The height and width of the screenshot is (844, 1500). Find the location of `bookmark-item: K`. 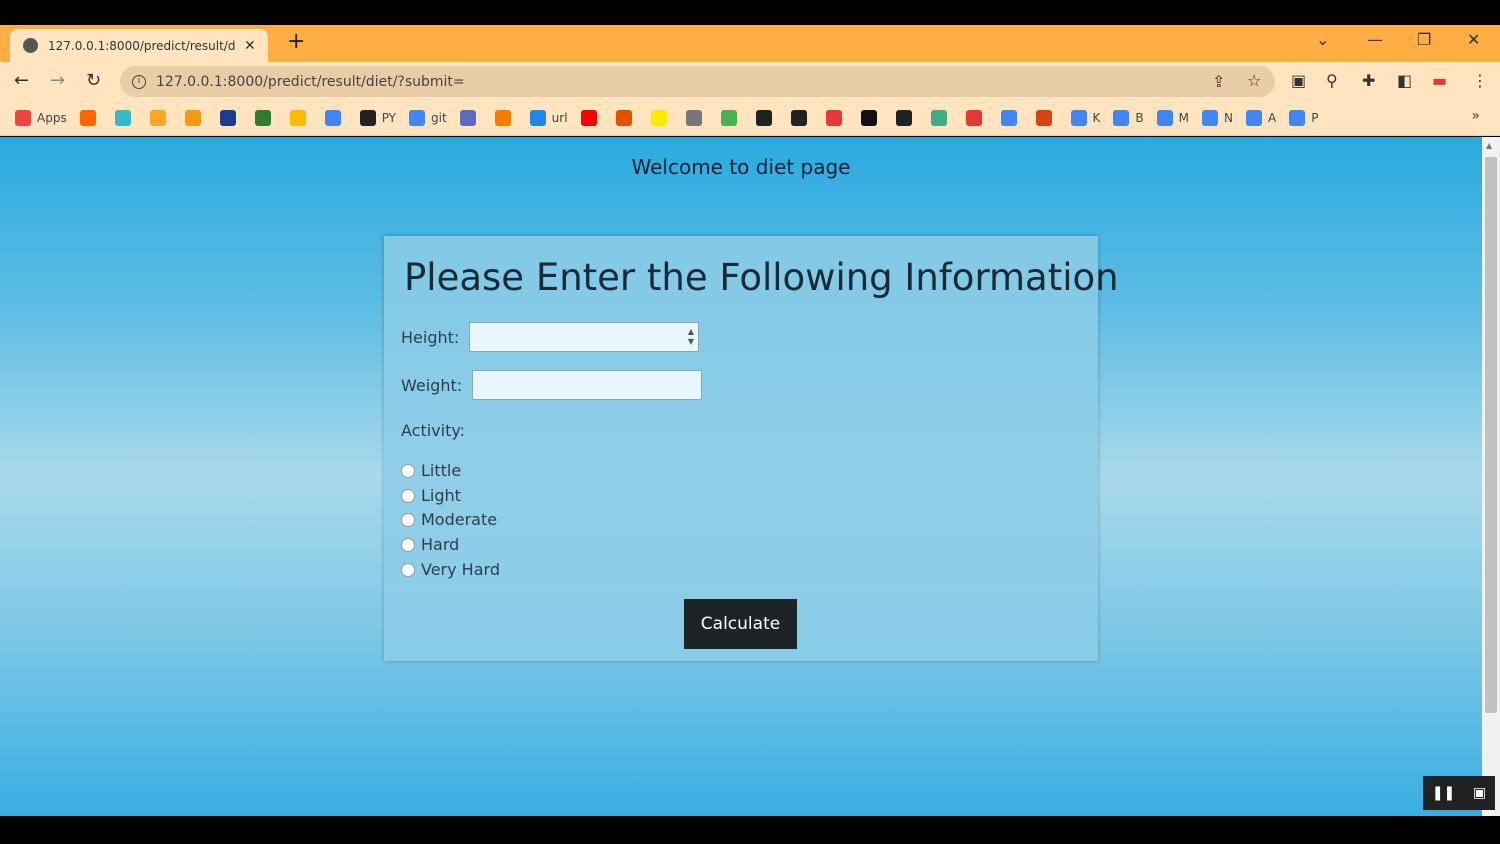

bookmark-item: K is located at coordinates (1085, 117).